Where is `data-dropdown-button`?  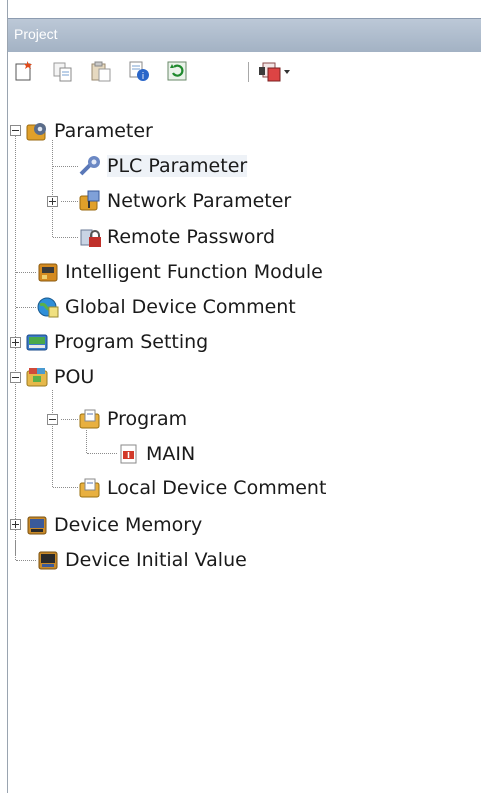
data-dropdown-button is located at coordinates (275, 71).